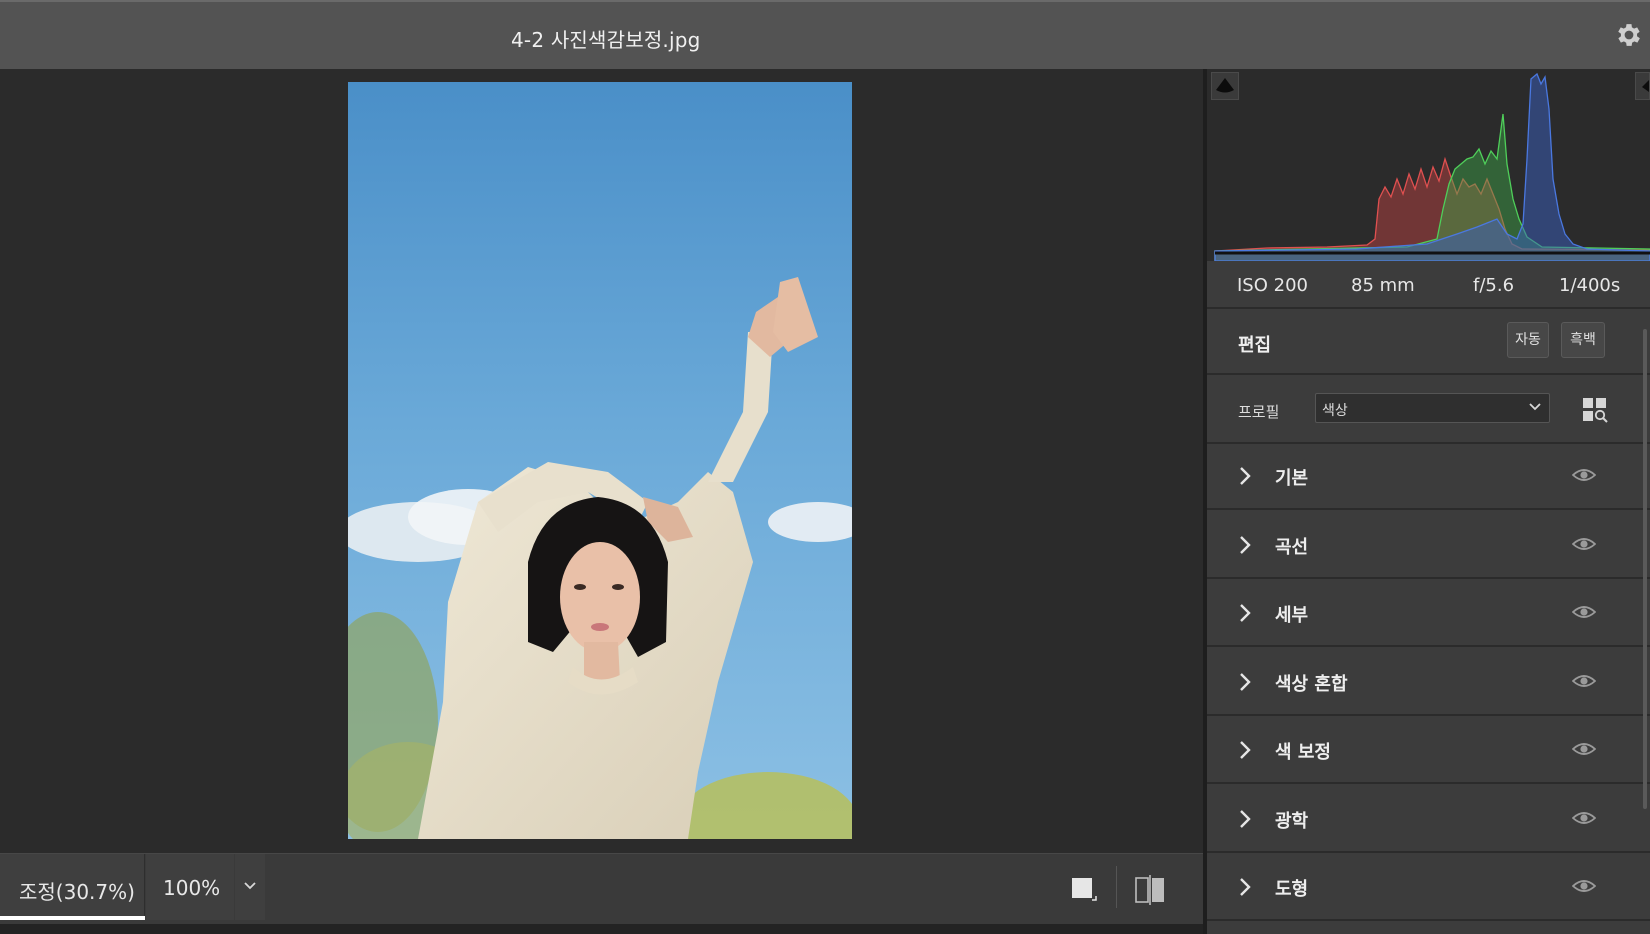  Describe the element at coordinates (601, 929) in the screenshot. I see `footer-strip` at that location.